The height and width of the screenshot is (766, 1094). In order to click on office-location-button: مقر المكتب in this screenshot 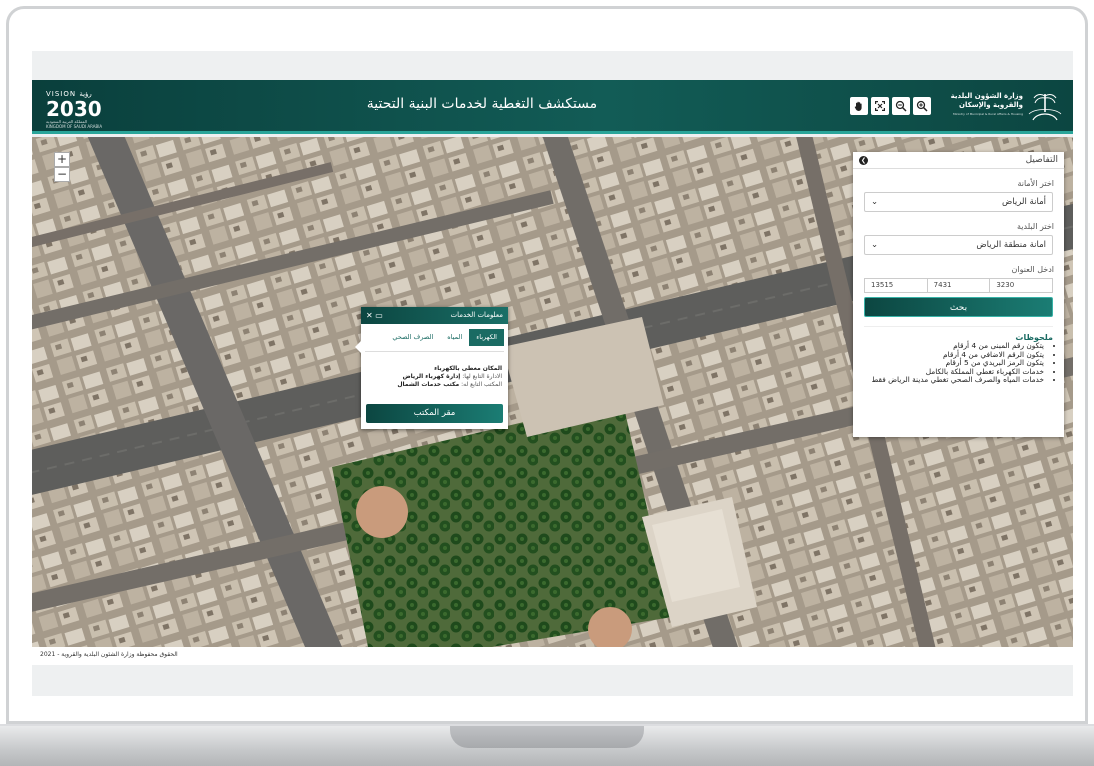, I will do `click(434, 413)`.